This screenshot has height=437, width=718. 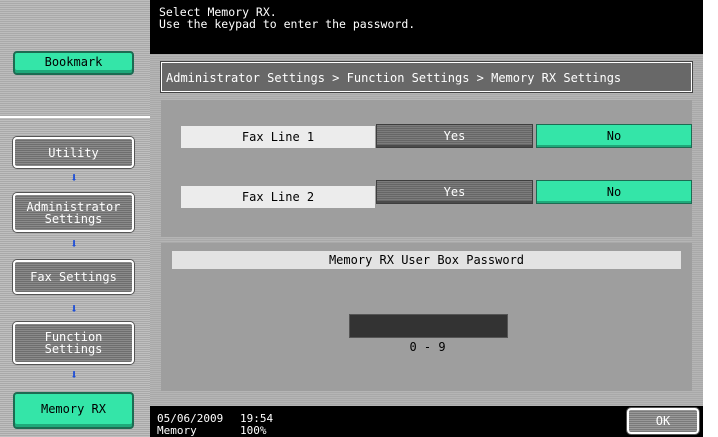 What do you see at coordinates (427, 347) in the screenshot?
I see `password-range-hint: 0 - 9` at bounding box center [427, 347].